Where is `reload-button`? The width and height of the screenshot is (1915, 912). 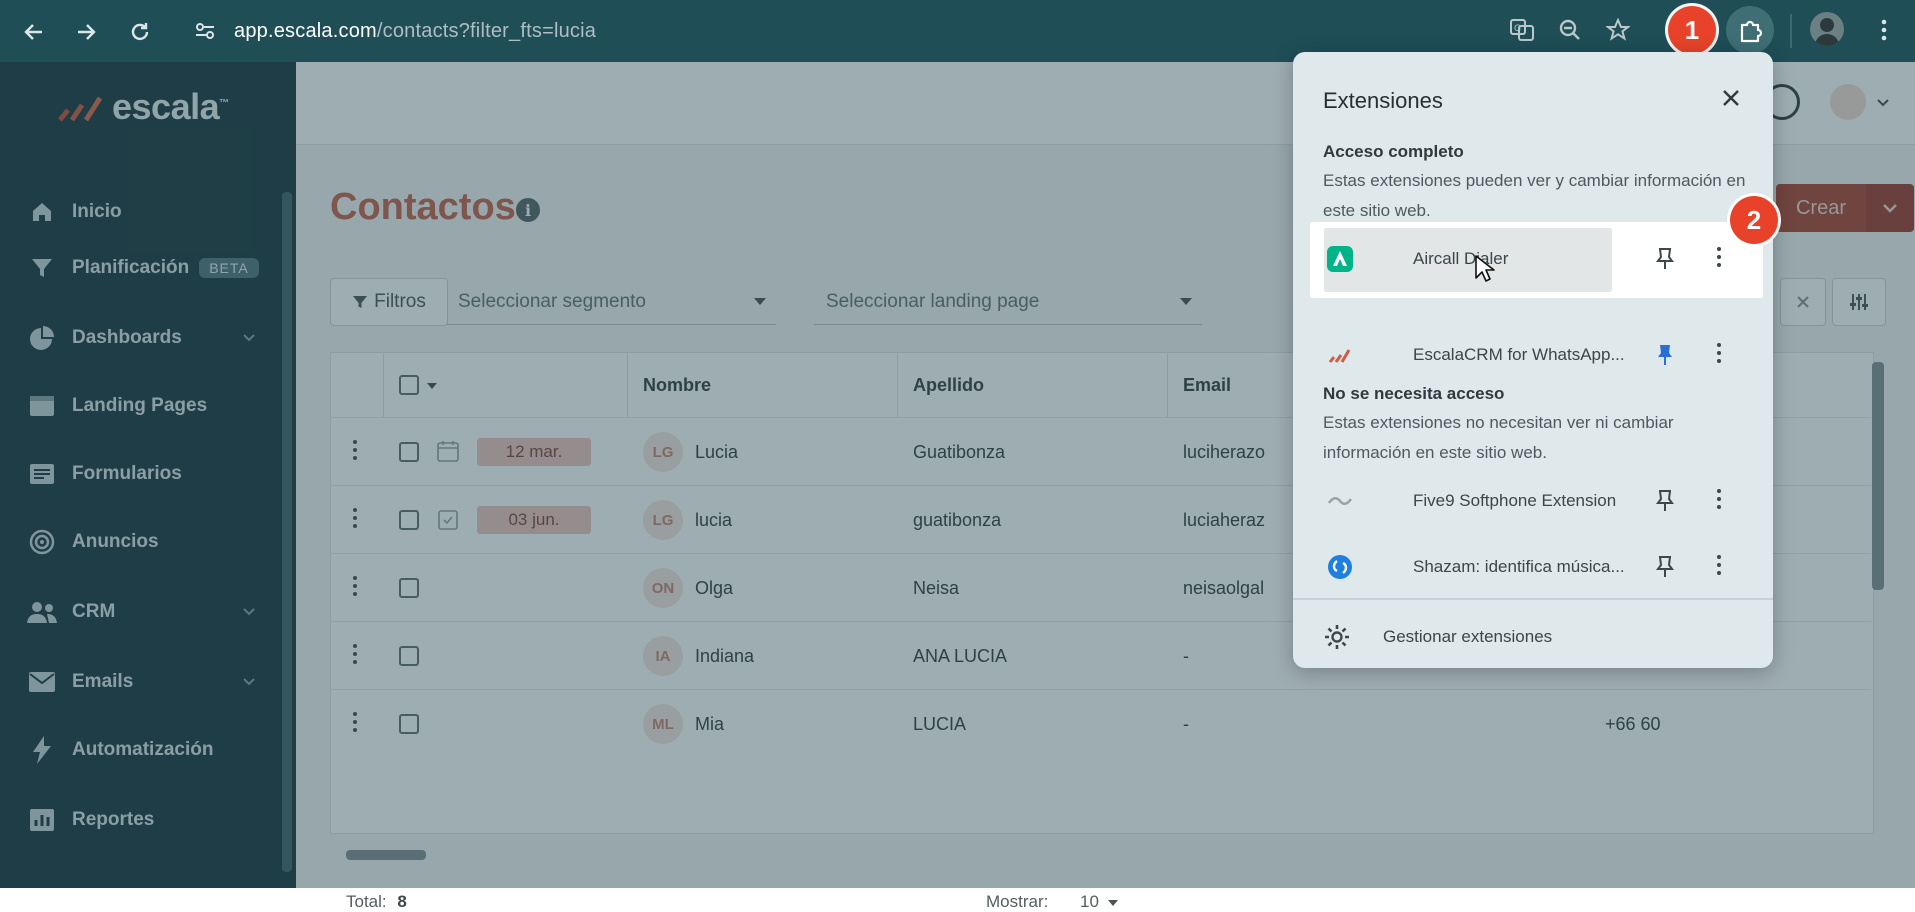
reload-button is located at coordinates (140, 32).